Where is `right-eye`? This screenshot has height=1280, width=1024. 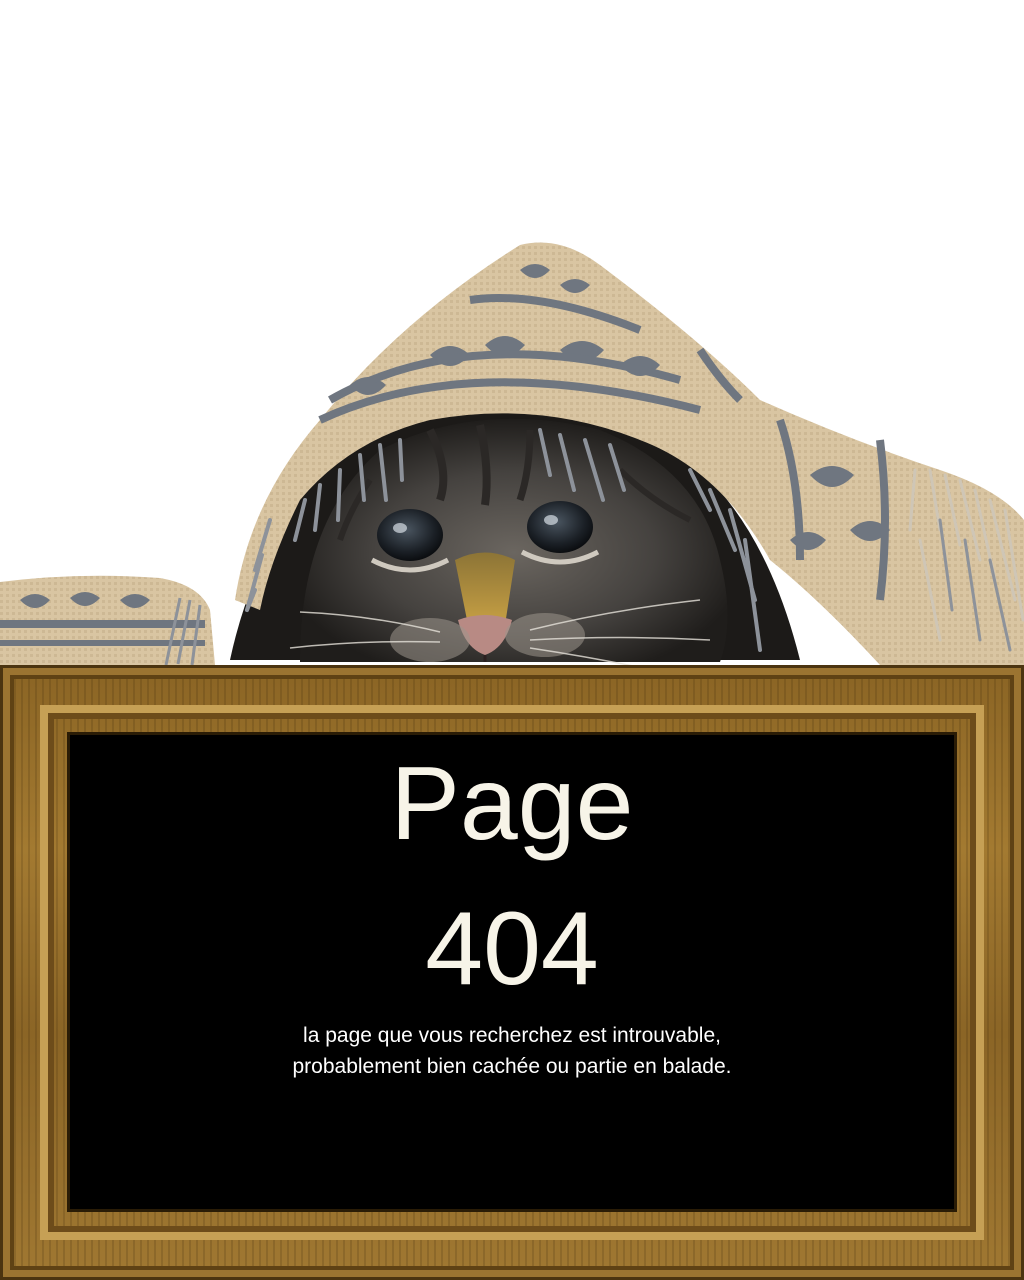
right-eye is located at coordinates (560, 527).